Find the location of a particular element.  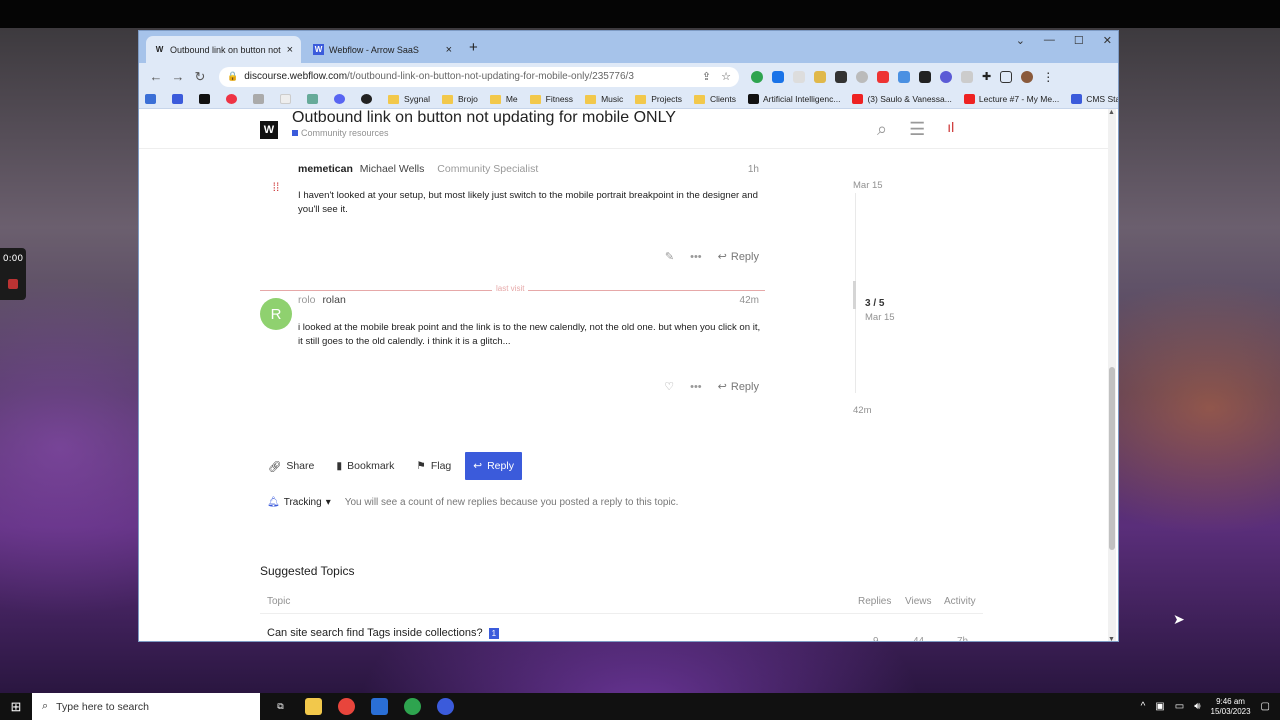

hamburger-menu-icon: ☰ is located at coordinates (917, 129).